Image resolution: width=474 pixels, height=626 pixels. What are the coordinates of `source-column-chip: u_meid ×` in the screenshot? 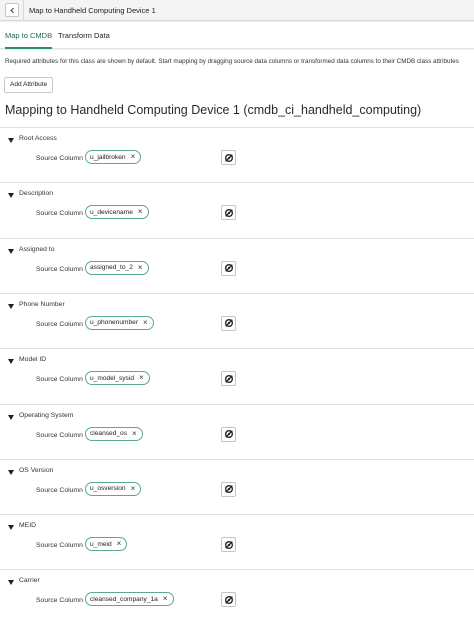 It's located at (106, 544).